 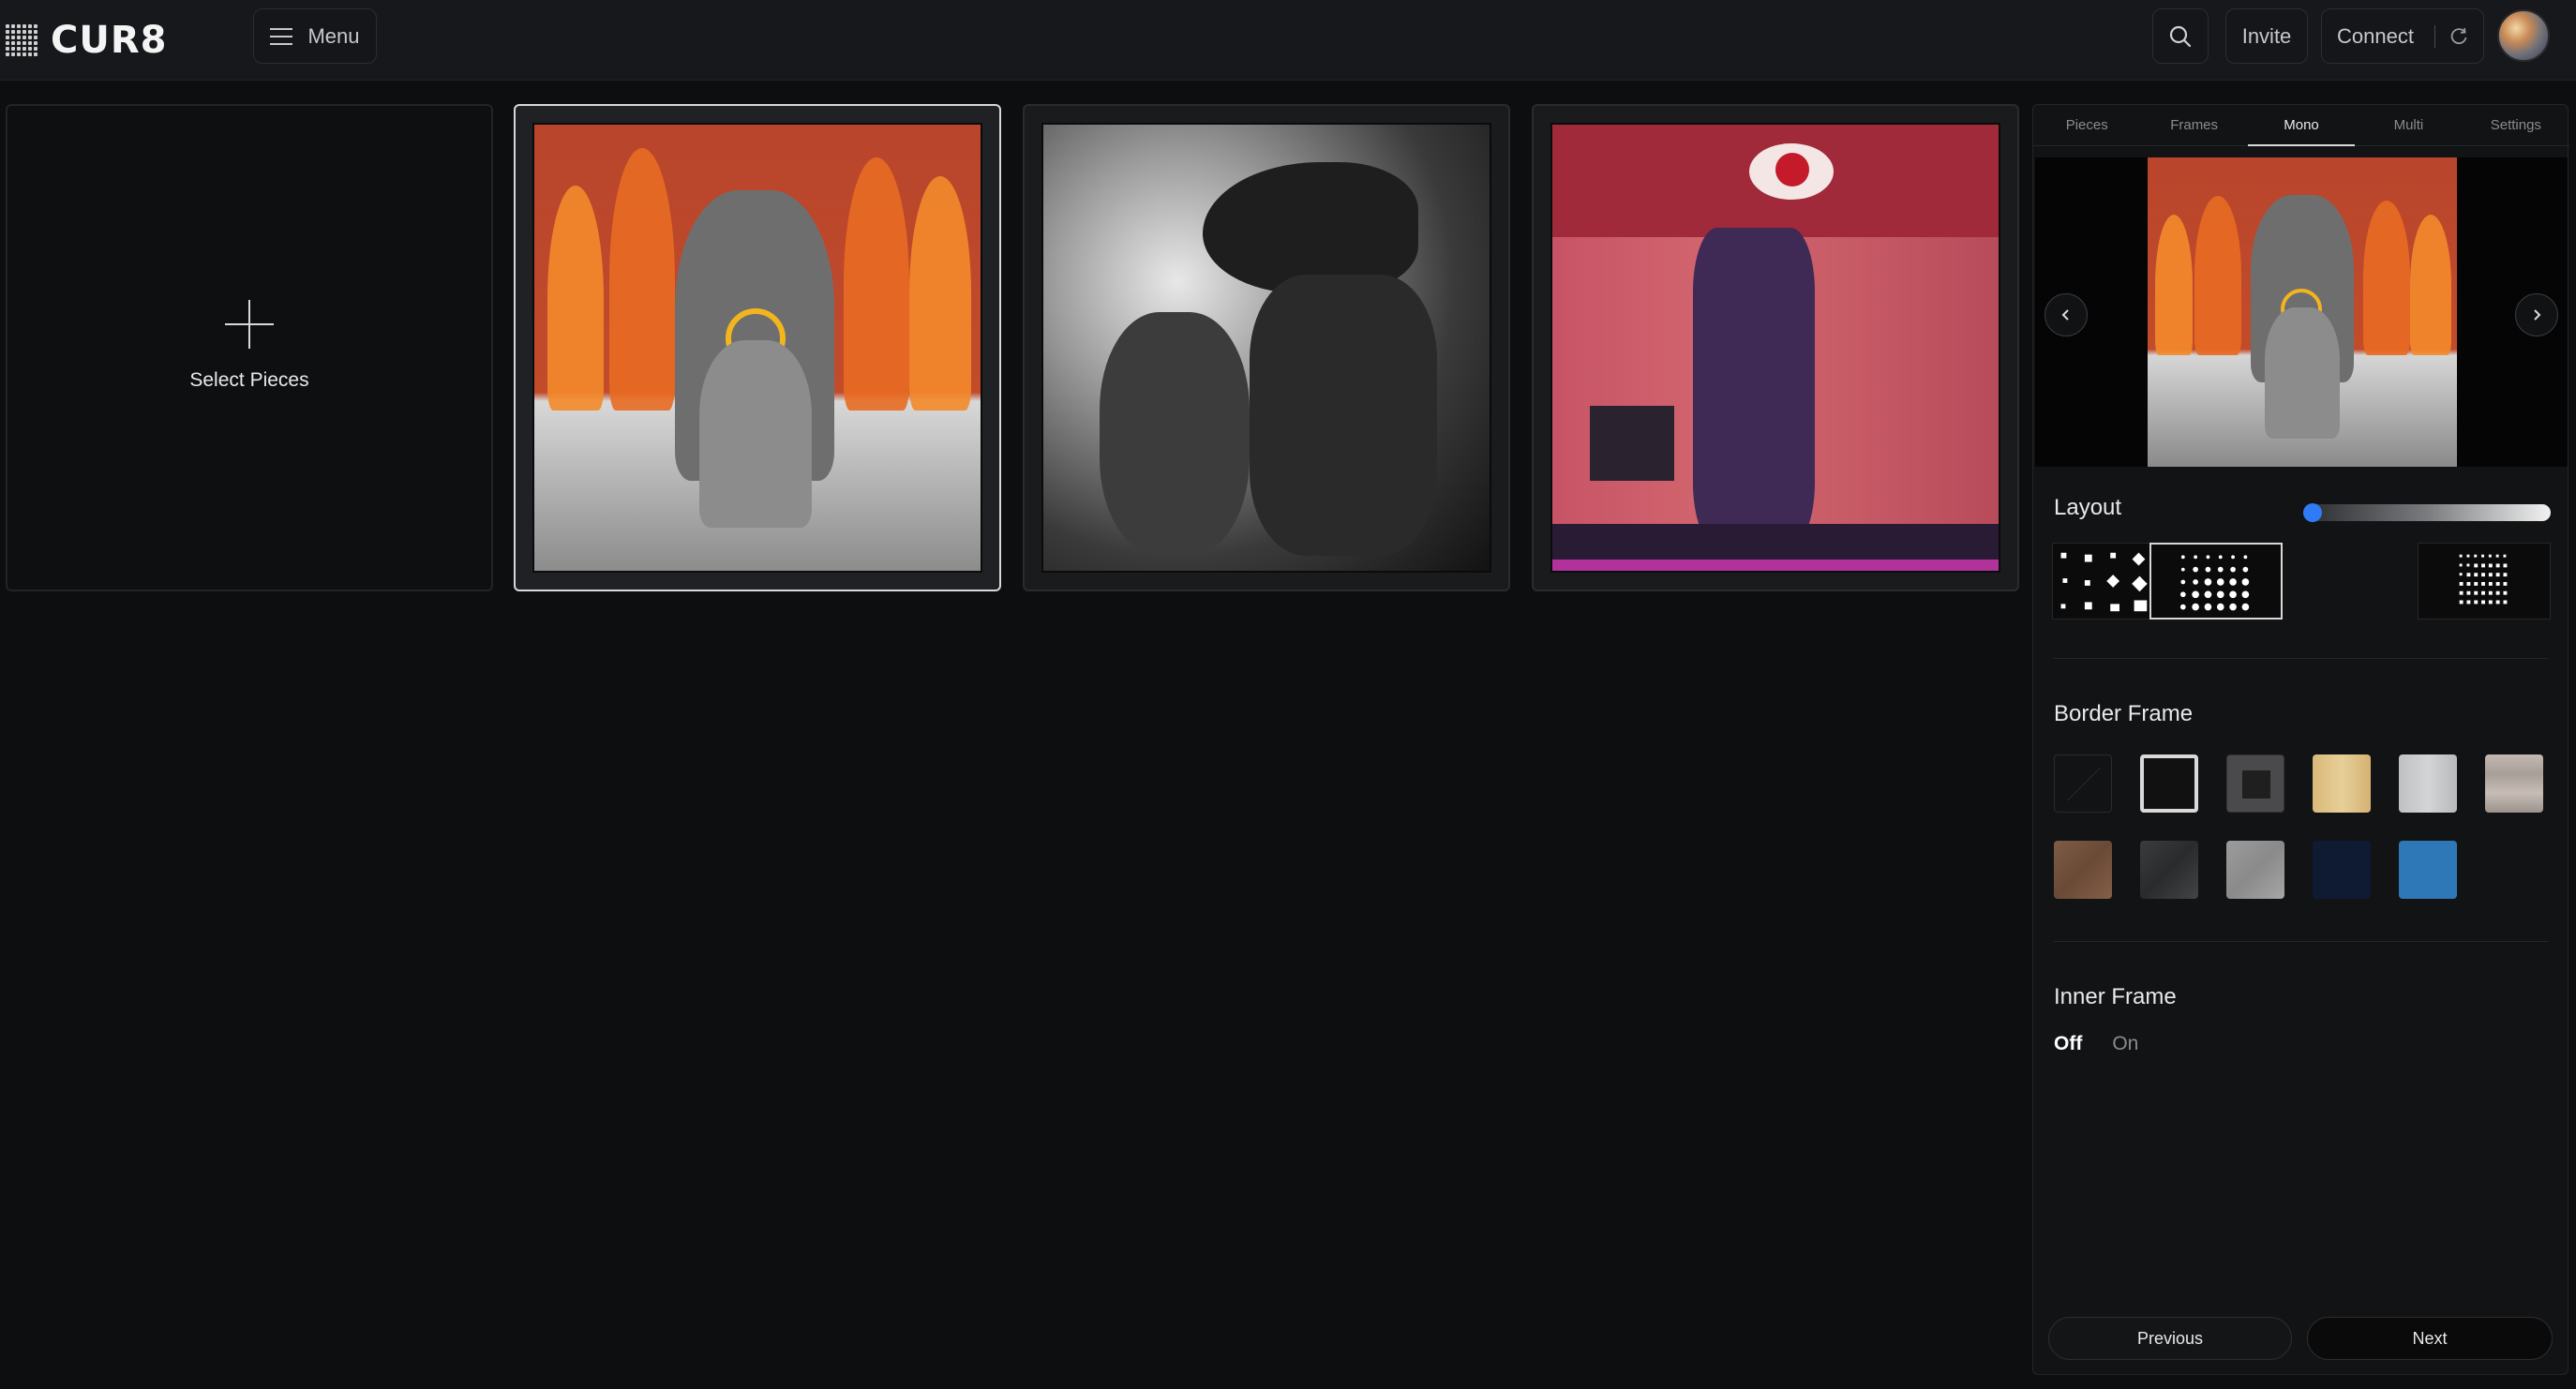 I want to click on border-swatch-blue, so click(x=2428, y=870).